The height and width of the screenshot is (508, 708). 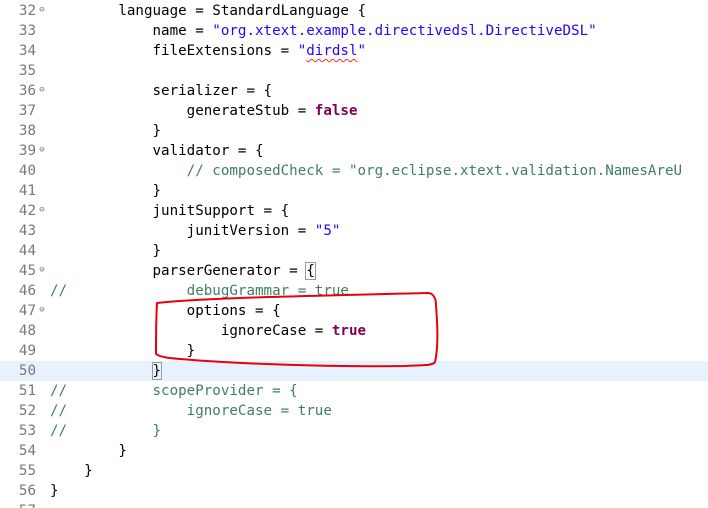 I want to click on code-token: junitVersion =, so click(x=182, y=231).